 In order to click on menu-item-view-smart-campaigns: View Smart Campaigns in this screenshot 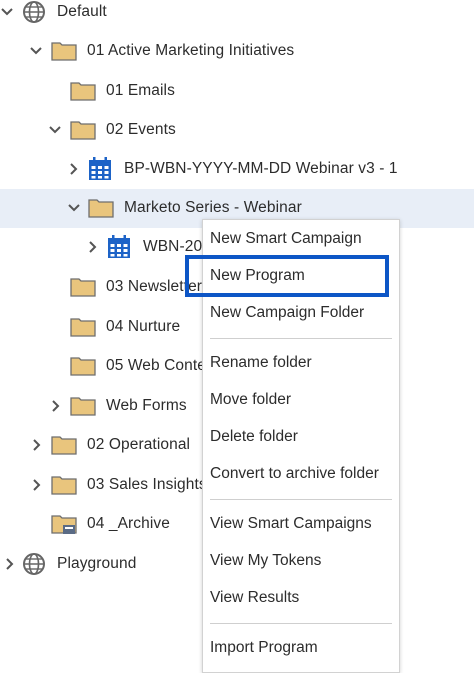, I will do `click(291, 524)`.